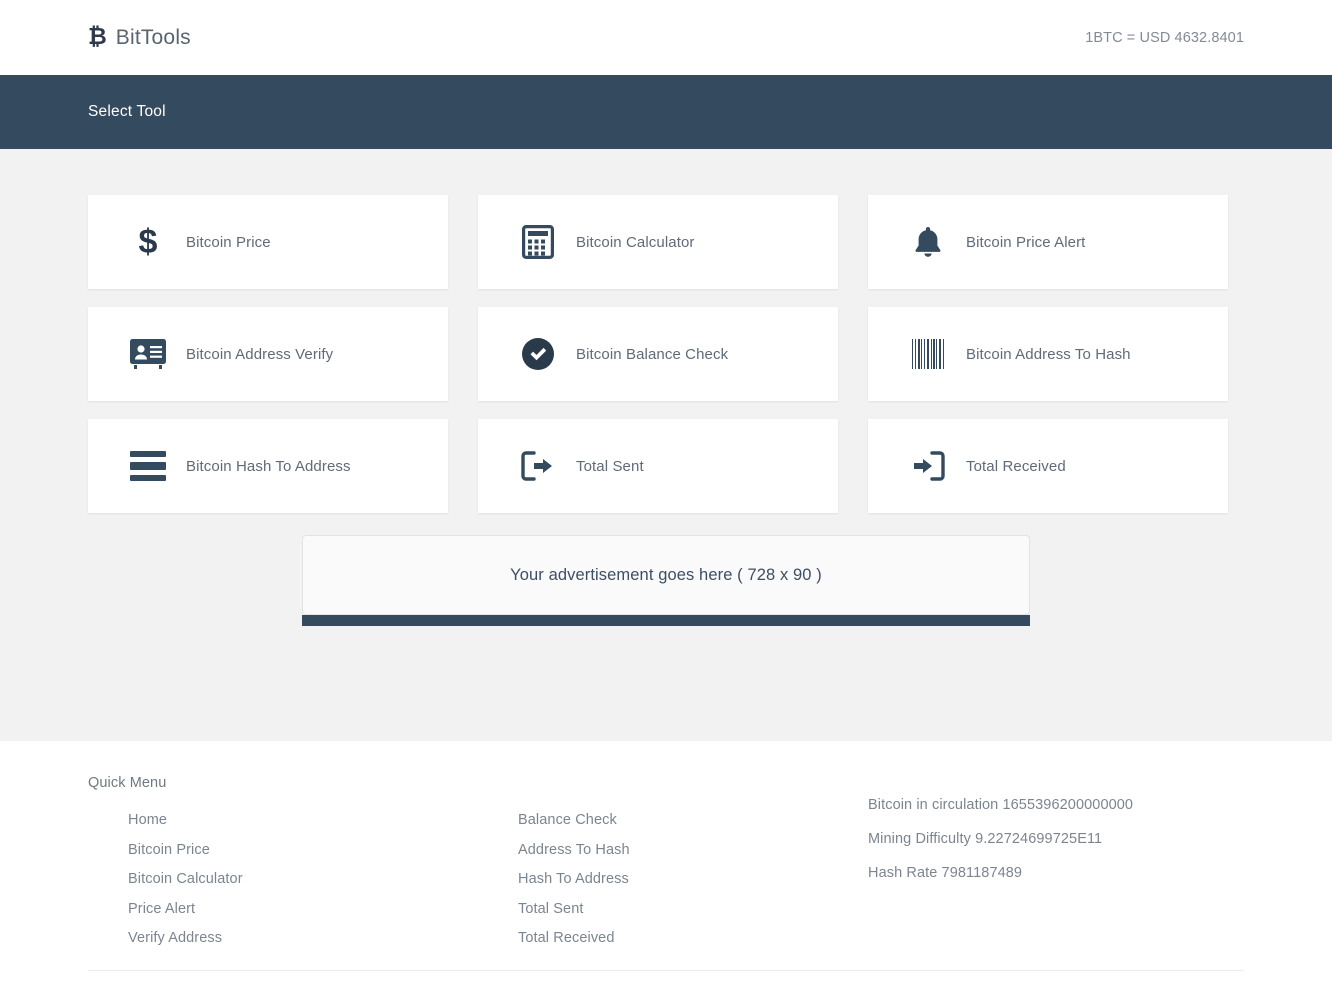  What do you see at coordinates (928, 354) in the screenshot?
I see `barcode-icon` at bounding box center [928, 354].